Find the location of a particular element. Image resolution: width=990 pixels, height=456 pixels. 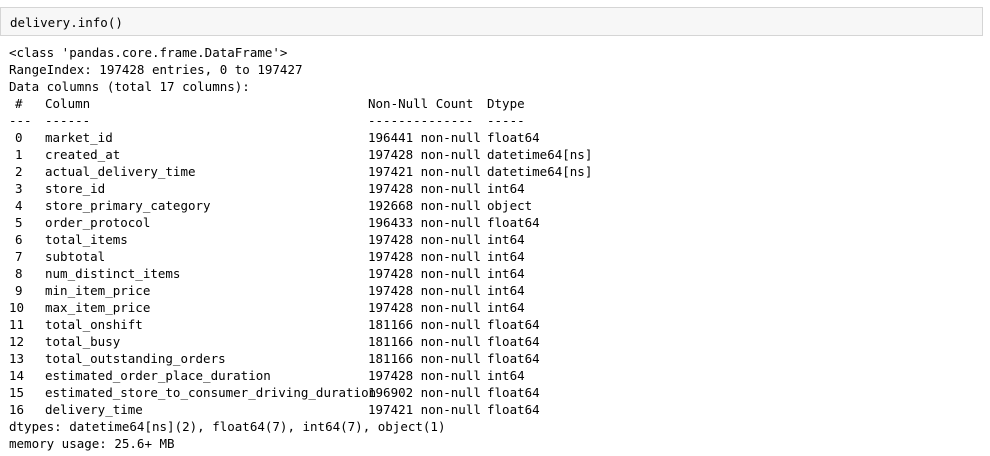

row-column-name: max_item_price is located at coordinates (98, 307).